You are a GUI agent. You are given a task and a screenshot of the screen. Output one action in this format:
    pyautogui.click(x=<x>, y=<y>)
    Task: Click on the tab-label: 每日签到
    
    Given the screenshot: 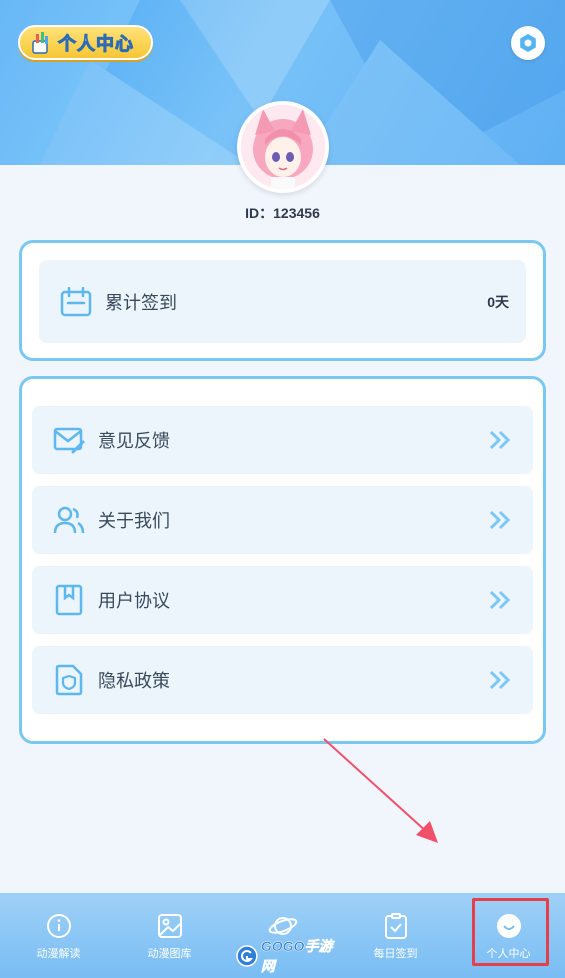 What is the action you would take?
    pyautogui.click(x=395, y=953)
    